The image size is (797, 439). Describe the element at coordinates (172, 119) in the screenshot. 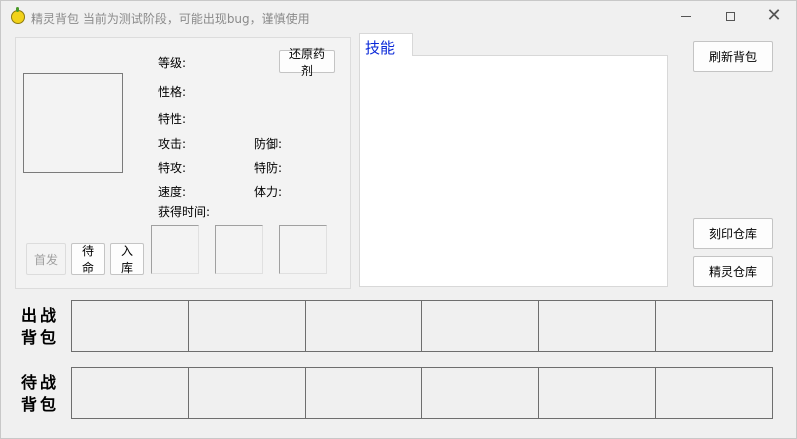

I see `trait-label: 特性:` at that location.